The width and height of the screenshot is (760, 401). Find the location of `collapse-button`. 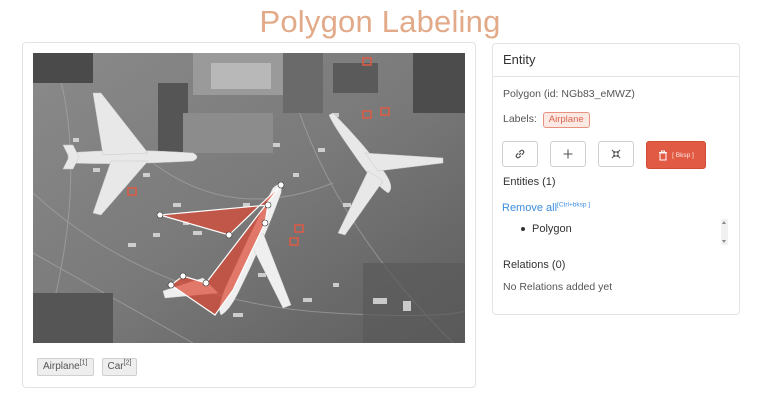

collapse-button is located at coordinates (616, 154).